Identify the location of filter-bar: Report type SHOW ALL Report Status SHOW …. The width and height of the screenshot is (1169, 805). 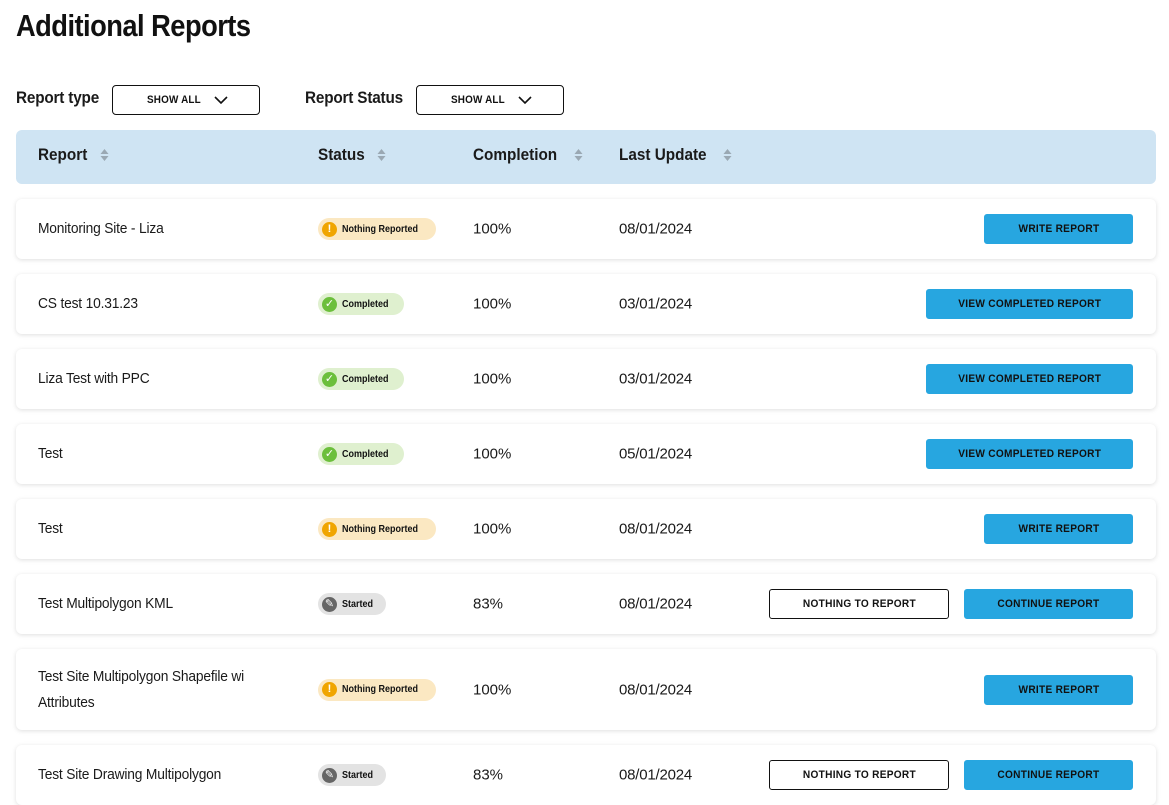
(316, 100).